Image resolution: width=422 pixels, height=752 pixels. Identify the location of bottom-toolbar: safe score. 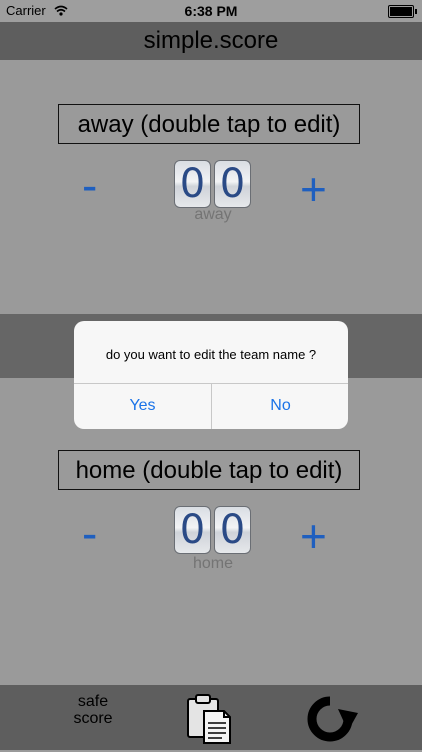
(211, 717).